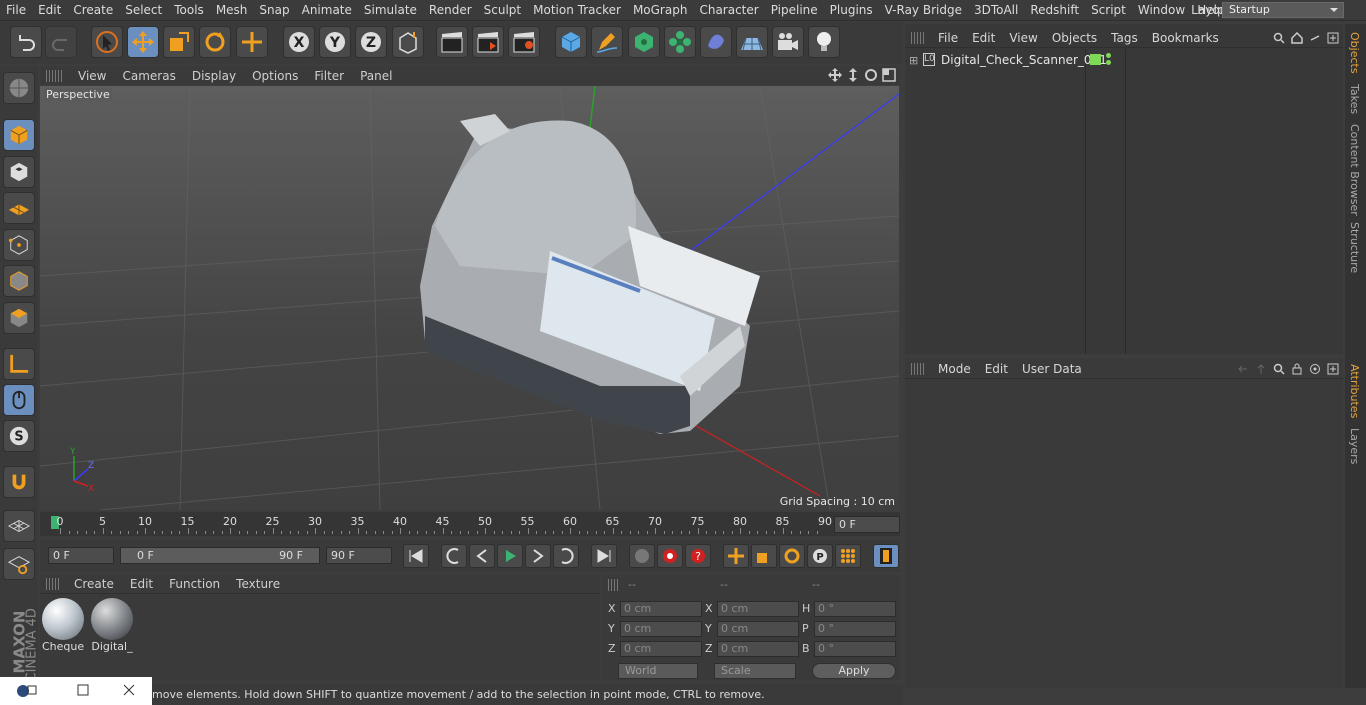 This screenshot has width=1366, height=705. What do you see at coordinates (1023, 38) in the screenshot?
I see `object-menu-view: View` at bounding box center [1023, 38].